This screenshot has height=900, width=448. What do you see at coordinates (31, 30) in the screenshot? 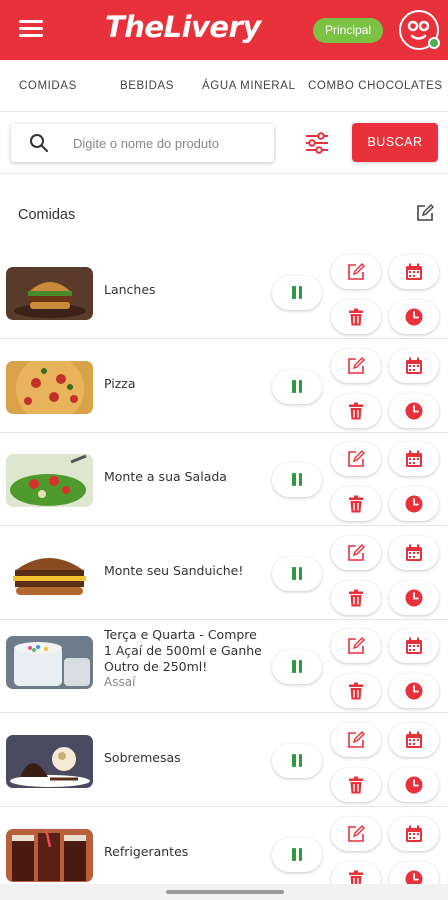
I see `hamburger-icon` at bounding box center [31, 30].